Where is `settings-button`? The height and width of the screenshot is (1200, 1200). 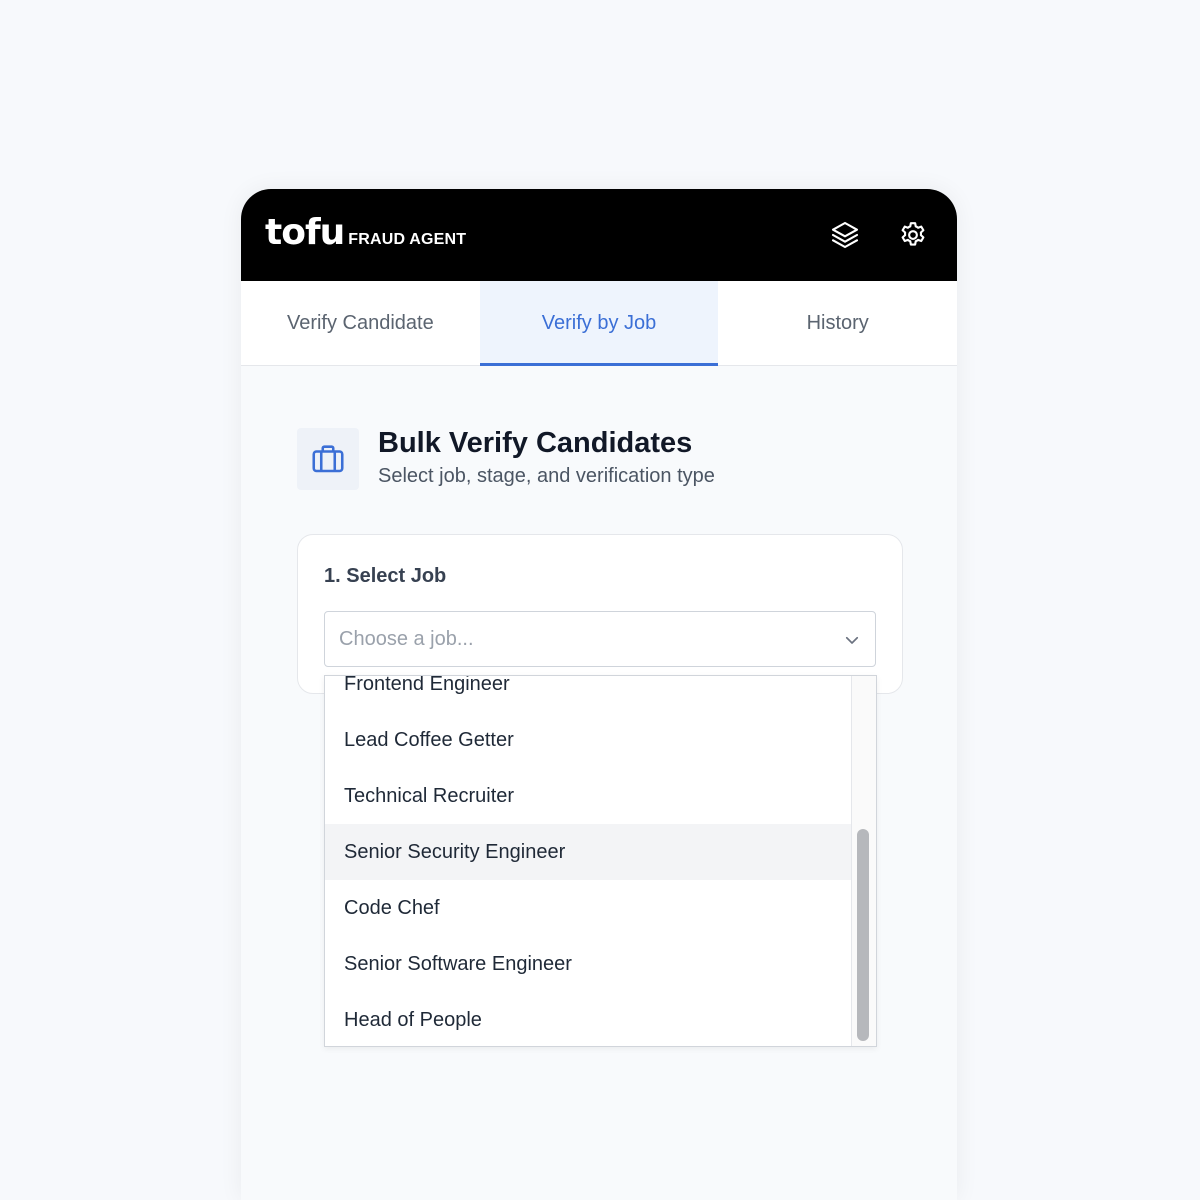 settings-button is located at coordinates (913, 235).